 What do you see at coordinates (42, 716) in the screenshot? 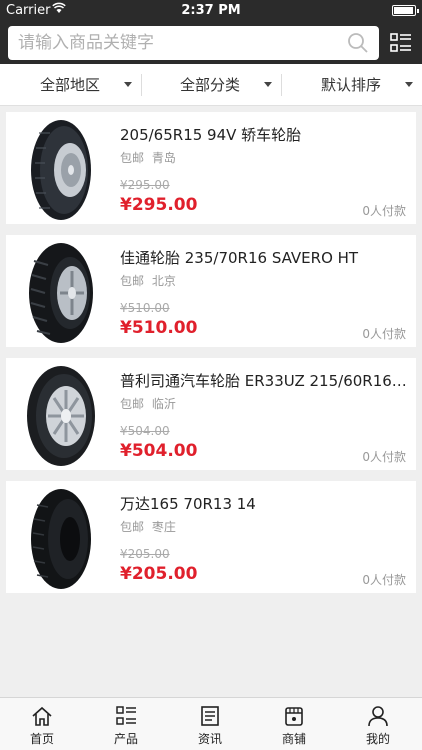
I see `home-icon` at bounding box center [42, 716].